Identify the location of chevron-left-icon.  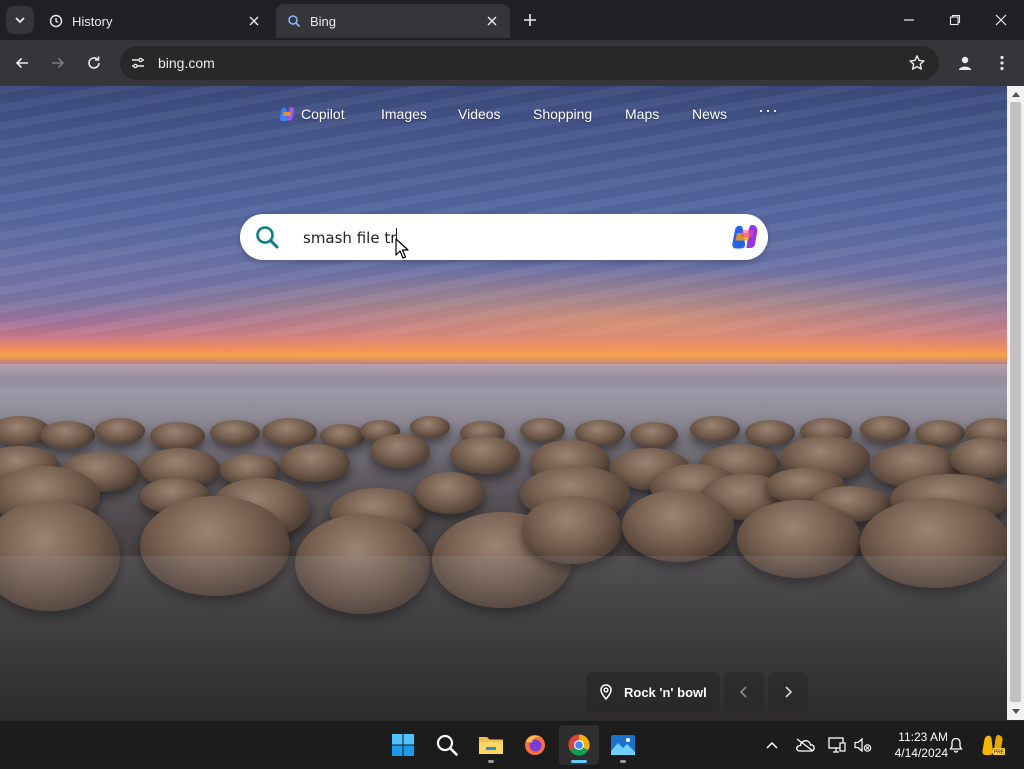
(743, 692).